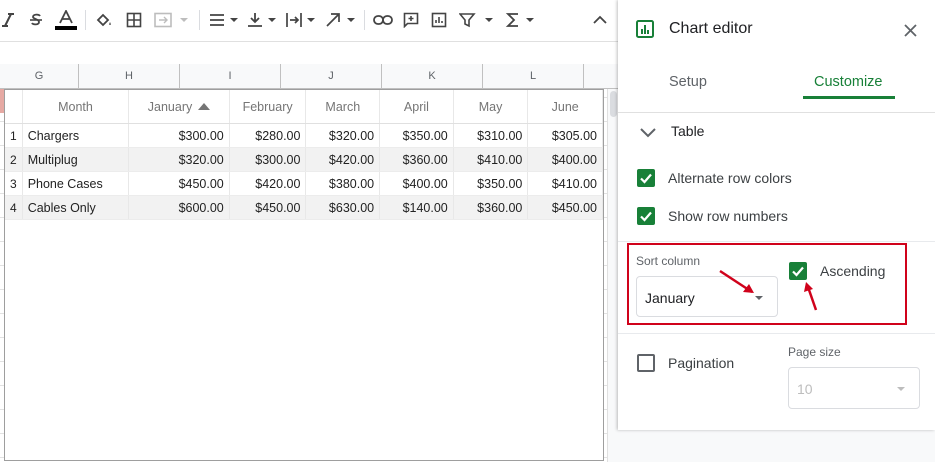 The width and height of the screenshot is (935, 462). What do you see at coordinates (39, 76) in the screenshot?
I see `column-header: G` at bounding box center [39, 76].